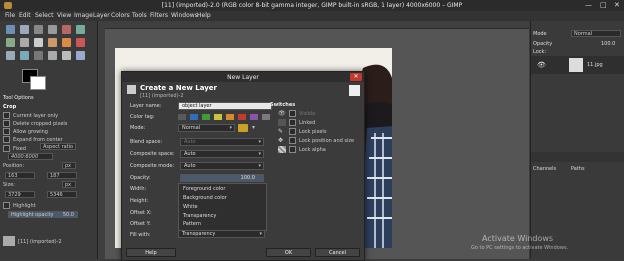  Describe the element at coordinates (206, 128) in the screenshot. I see `mode-select: Normal ▾` at that location.